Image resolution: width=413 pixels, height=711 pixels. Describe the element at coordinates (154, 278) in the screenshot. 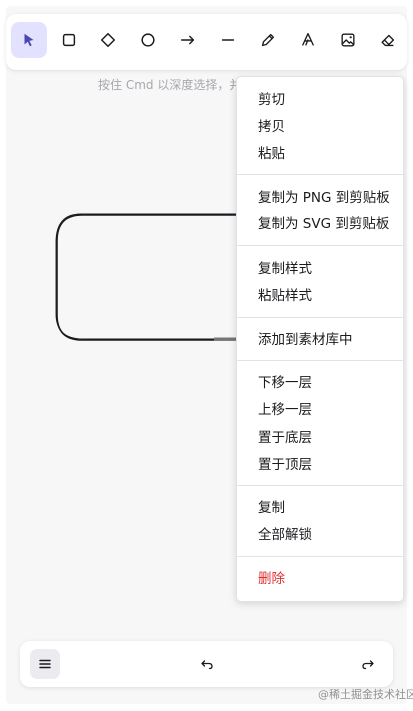

I see `canvas-rectangle-shape` at that location.